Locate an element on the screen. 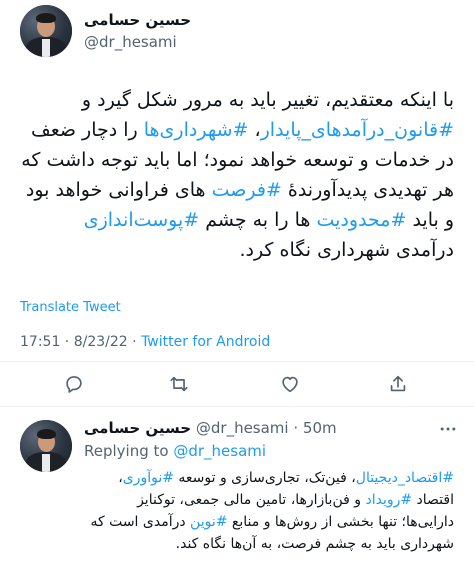 This screenshot has height=579, width=474. hashtag-link: #فرصت is located at coordinates (247, 190).